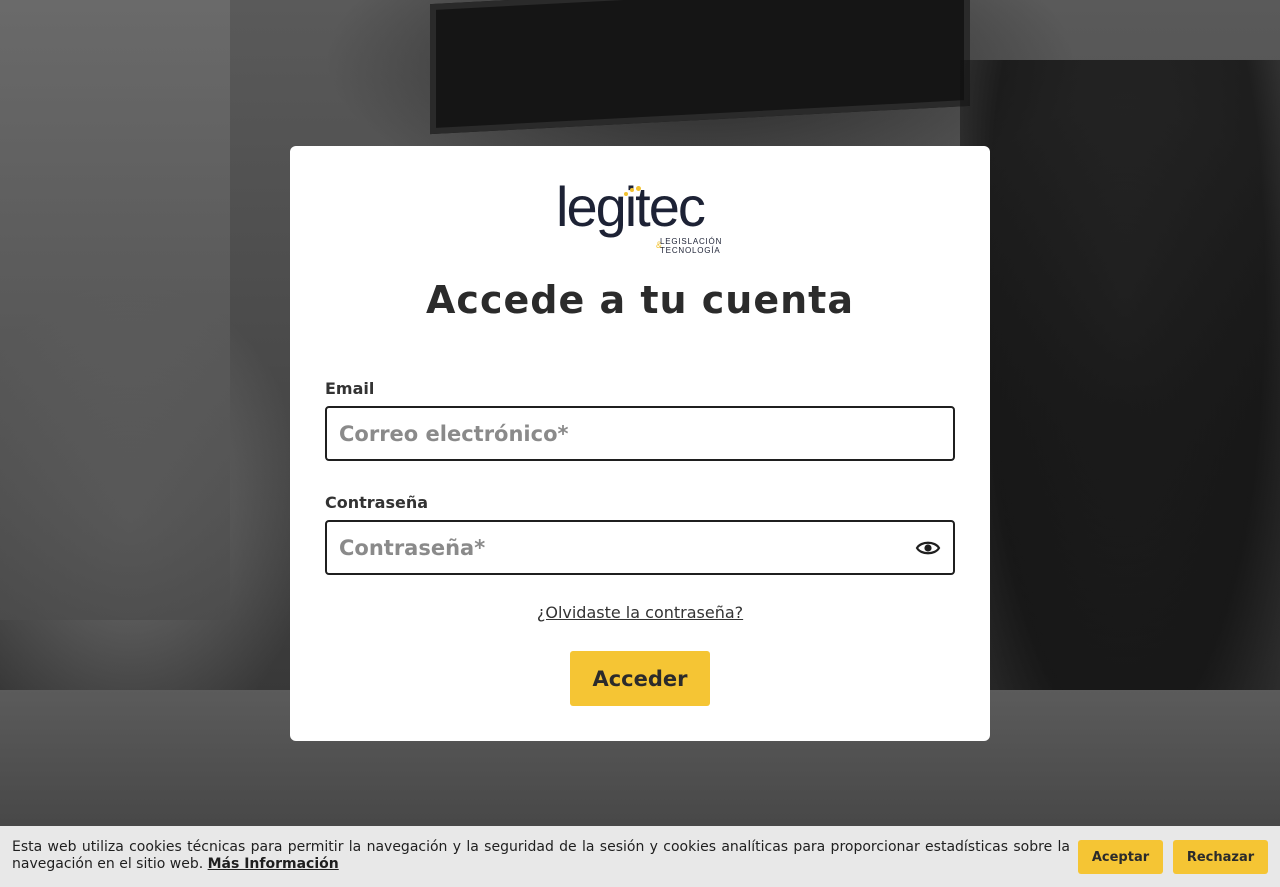 This screenshot has width=1280, height=887. I want to click on login-button: Acceder, so click(640, 678).